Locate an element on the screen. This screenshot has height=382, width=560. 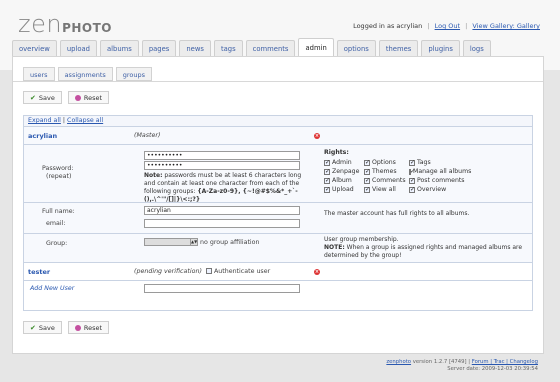
group-text: no group affiliation is located at coordinates (230, 242).